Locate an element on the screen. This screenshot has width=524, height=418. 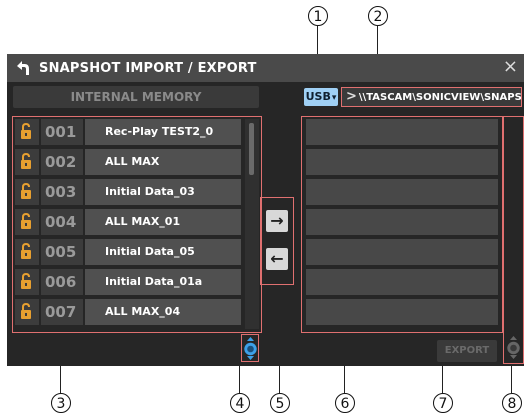
snapshot-row: 007 ALL MAX_04 is located at coordinates (128, 312).